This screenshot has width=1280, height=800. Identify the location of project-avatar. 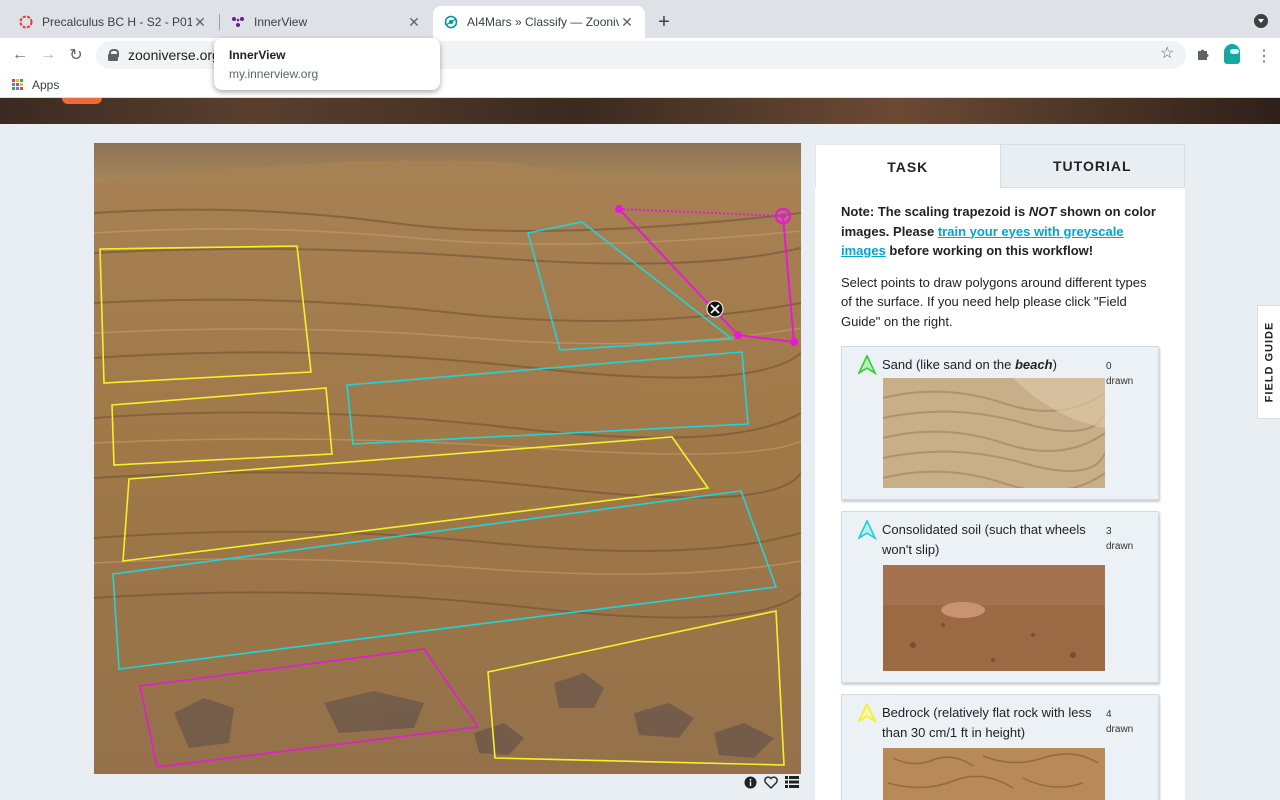
(82, 101).